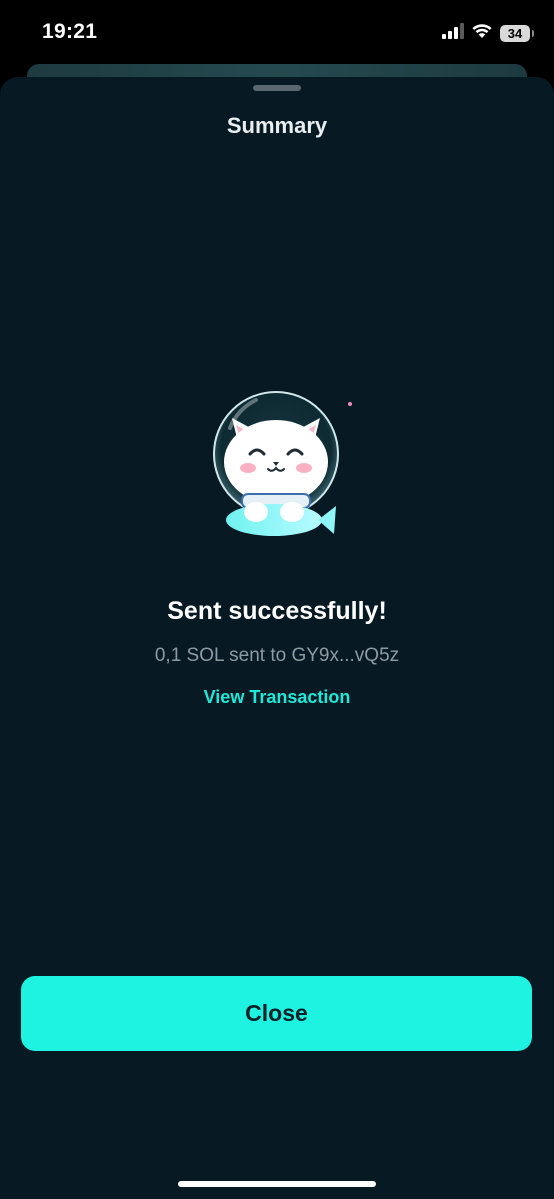  I want to click on sheet-grabber, so click(277, 88).